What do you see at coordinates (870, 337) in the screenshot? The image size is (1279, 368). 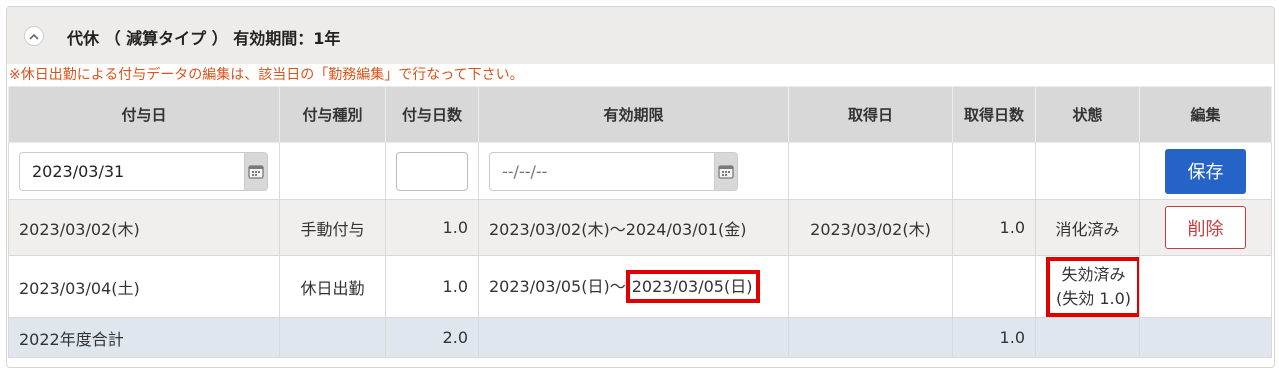 I see `total-acquired-date` at bounding box center [870, 337].